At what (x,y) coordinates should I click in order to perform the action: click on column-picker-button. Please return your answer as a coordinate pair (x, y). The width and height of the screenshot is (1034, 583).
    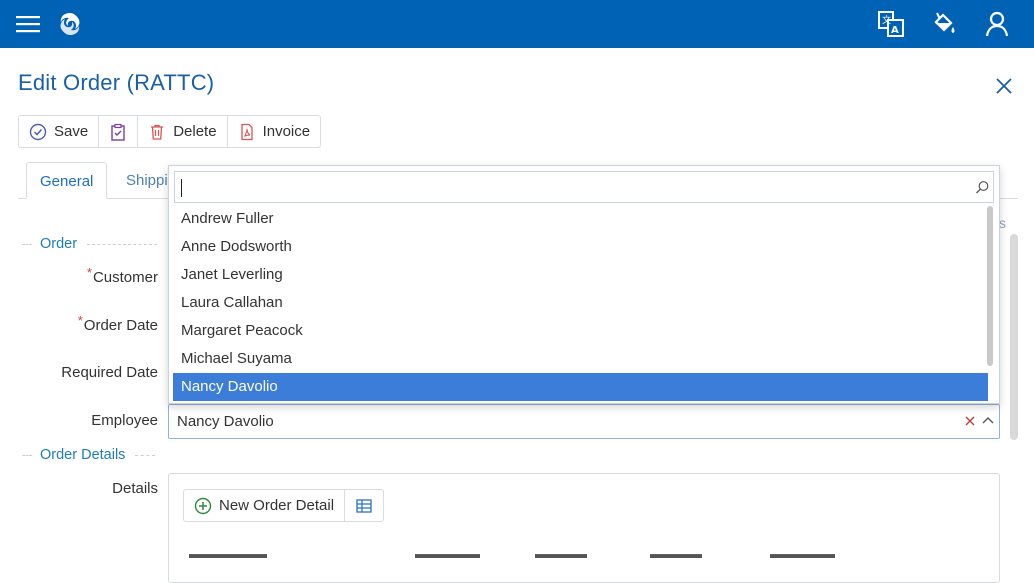
    Looking at the image, I should click on (364, 505).